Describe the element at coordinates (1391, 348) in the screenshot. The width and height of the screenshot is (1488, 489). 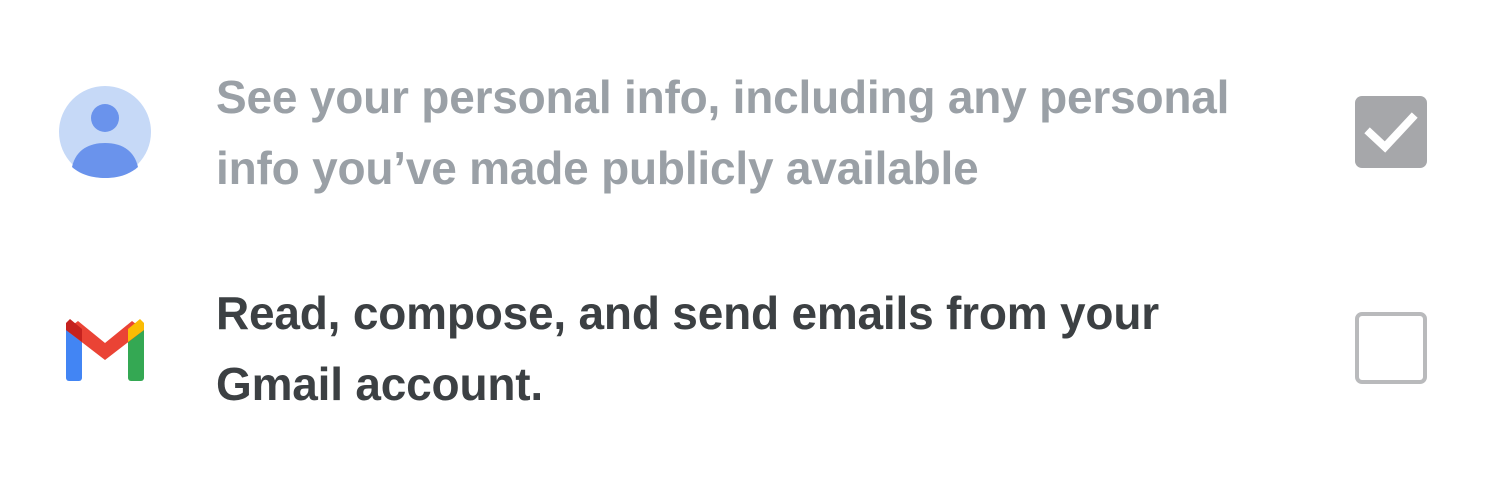
I see `permission-checkbox-gmail` at that location.